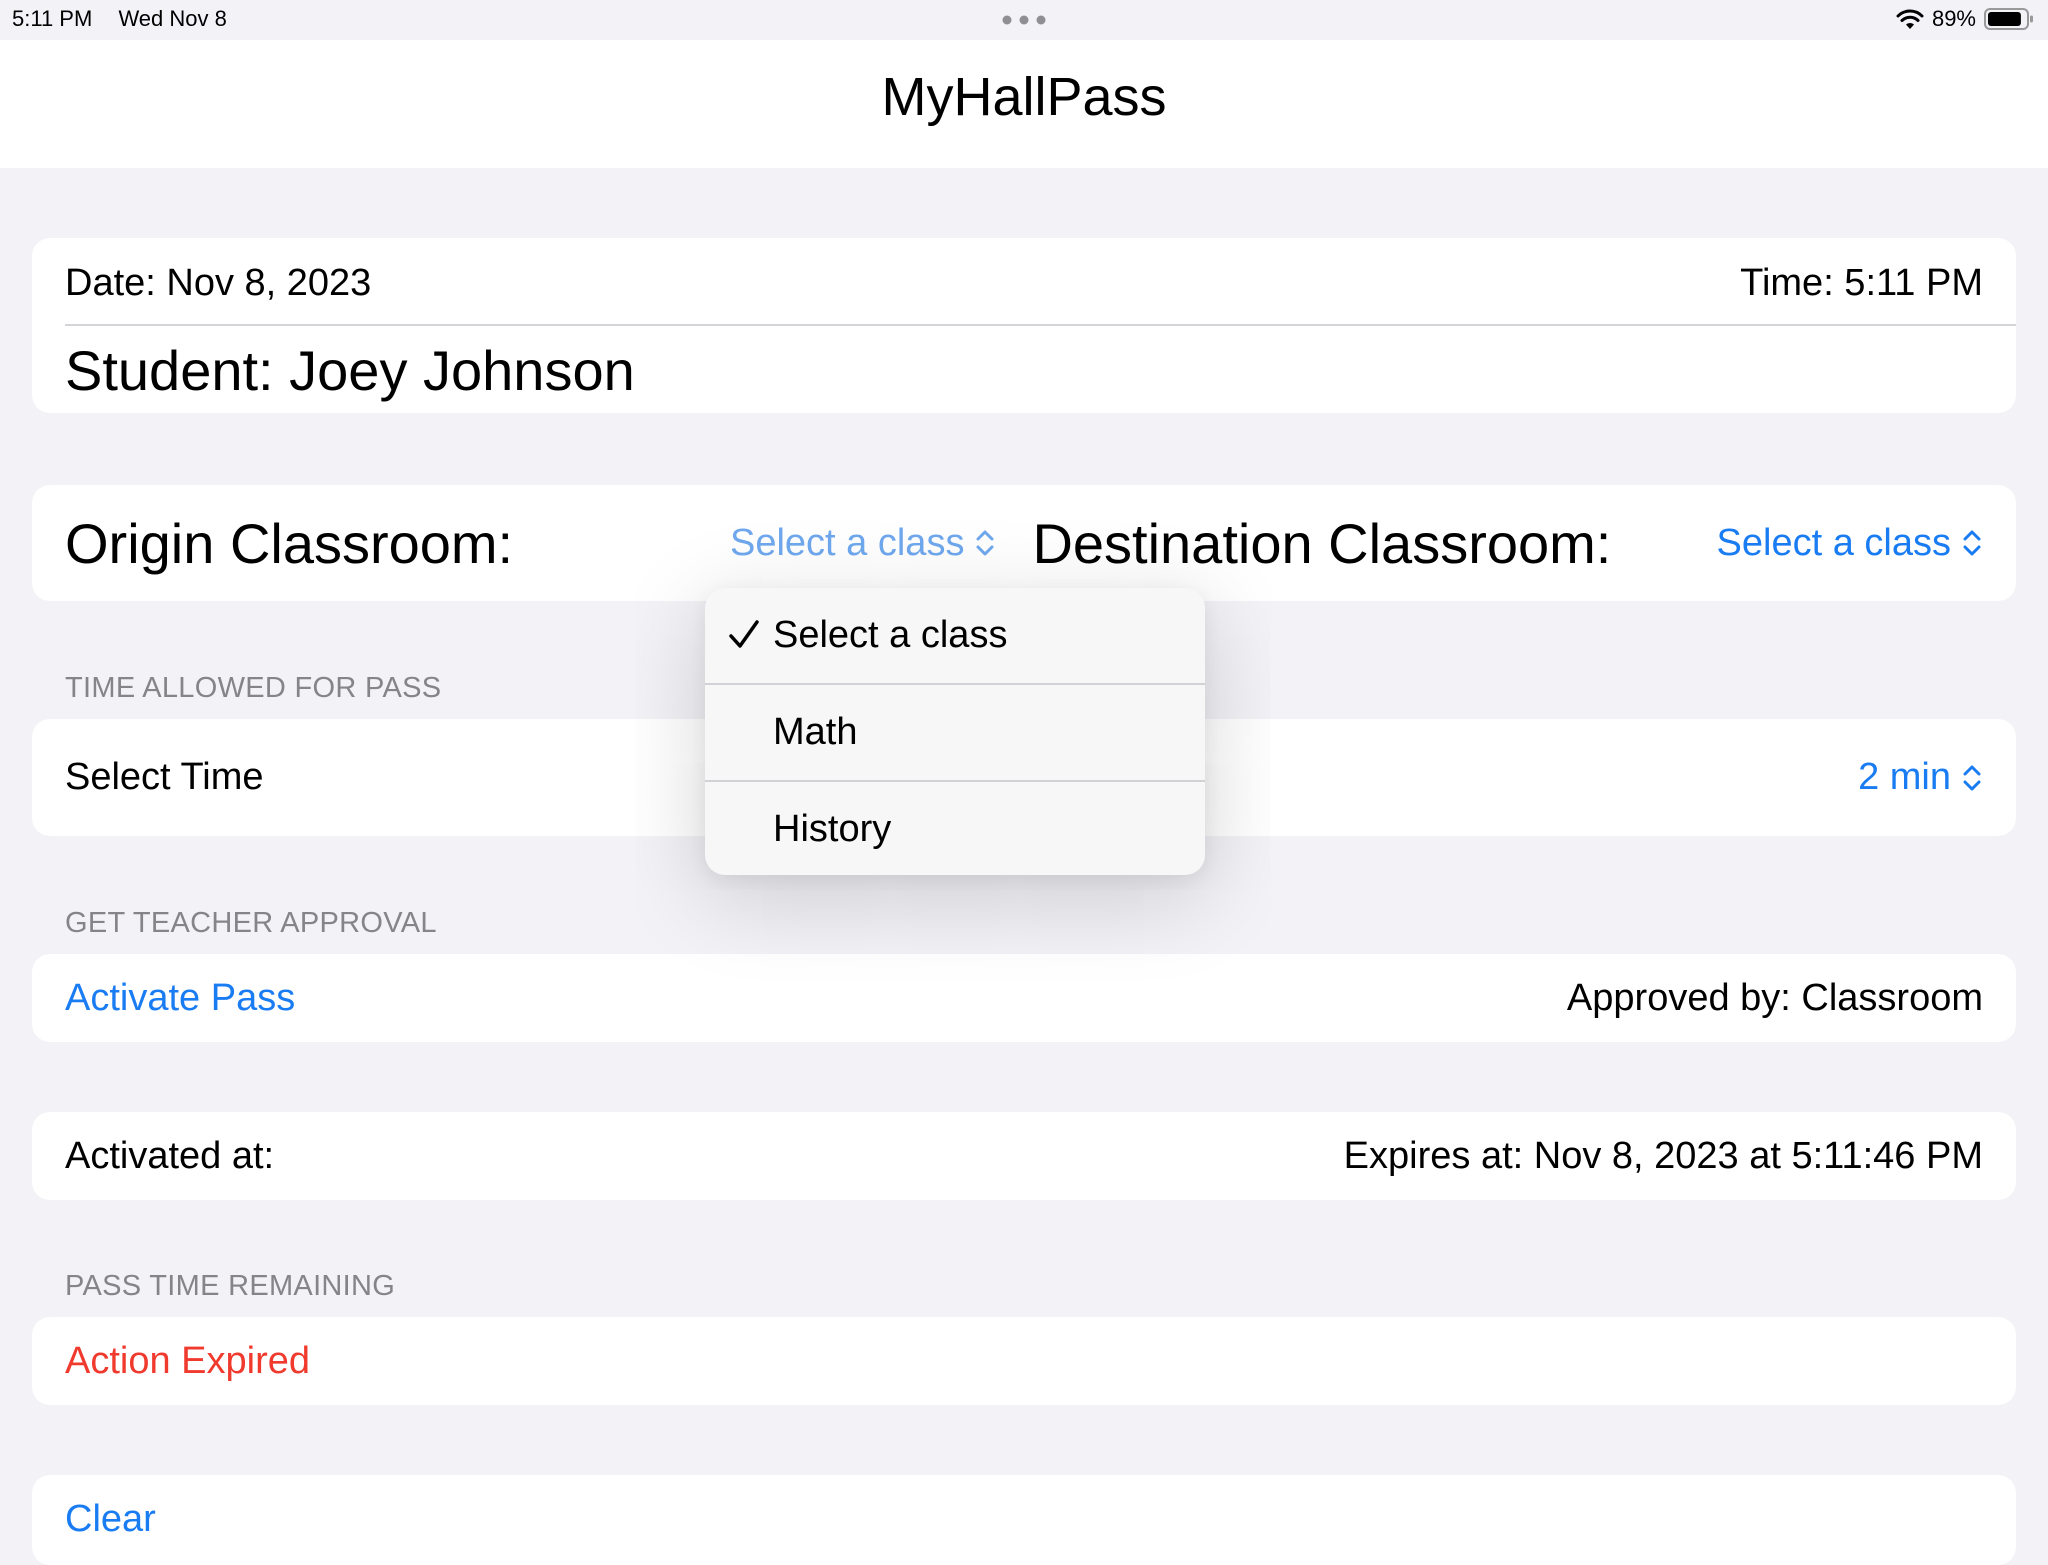 This screenshot has width=2048, height=1565. I want to click on origin-classroom-label: Origin Classroom:, so click(289, 543).